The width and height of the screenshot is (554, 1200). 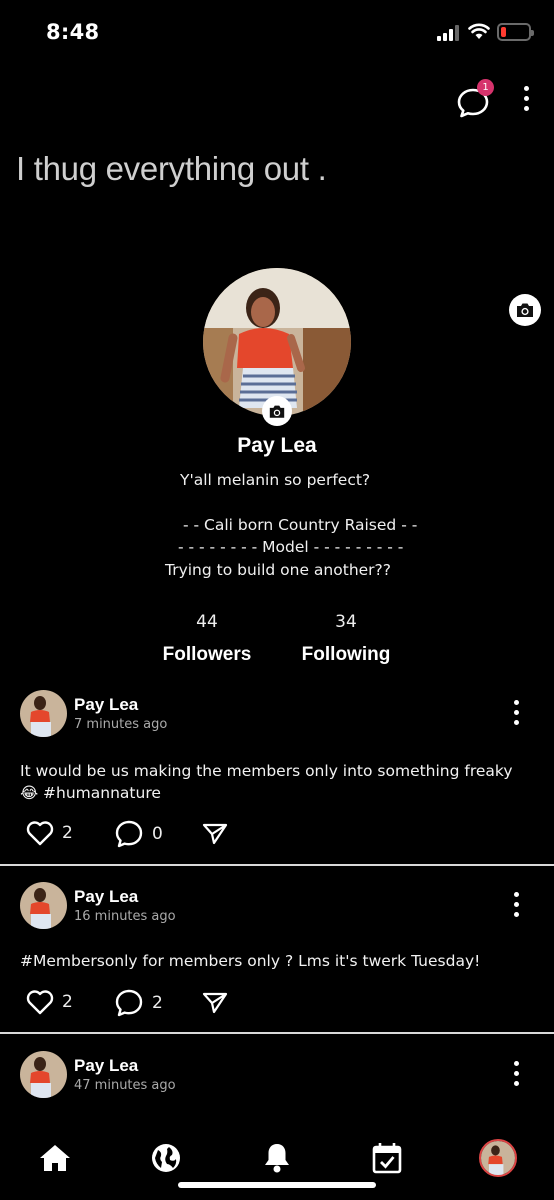 What do you see at coordinates (157, 1003) in the screenshot?
I see `comment-count: 2` at bounding box center [157, 1003].